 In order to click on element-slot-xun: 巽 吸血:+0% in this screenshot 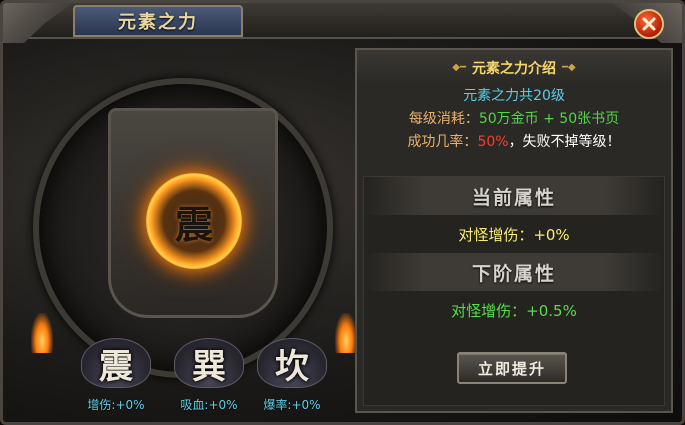, I will do `click(209, 378)`.